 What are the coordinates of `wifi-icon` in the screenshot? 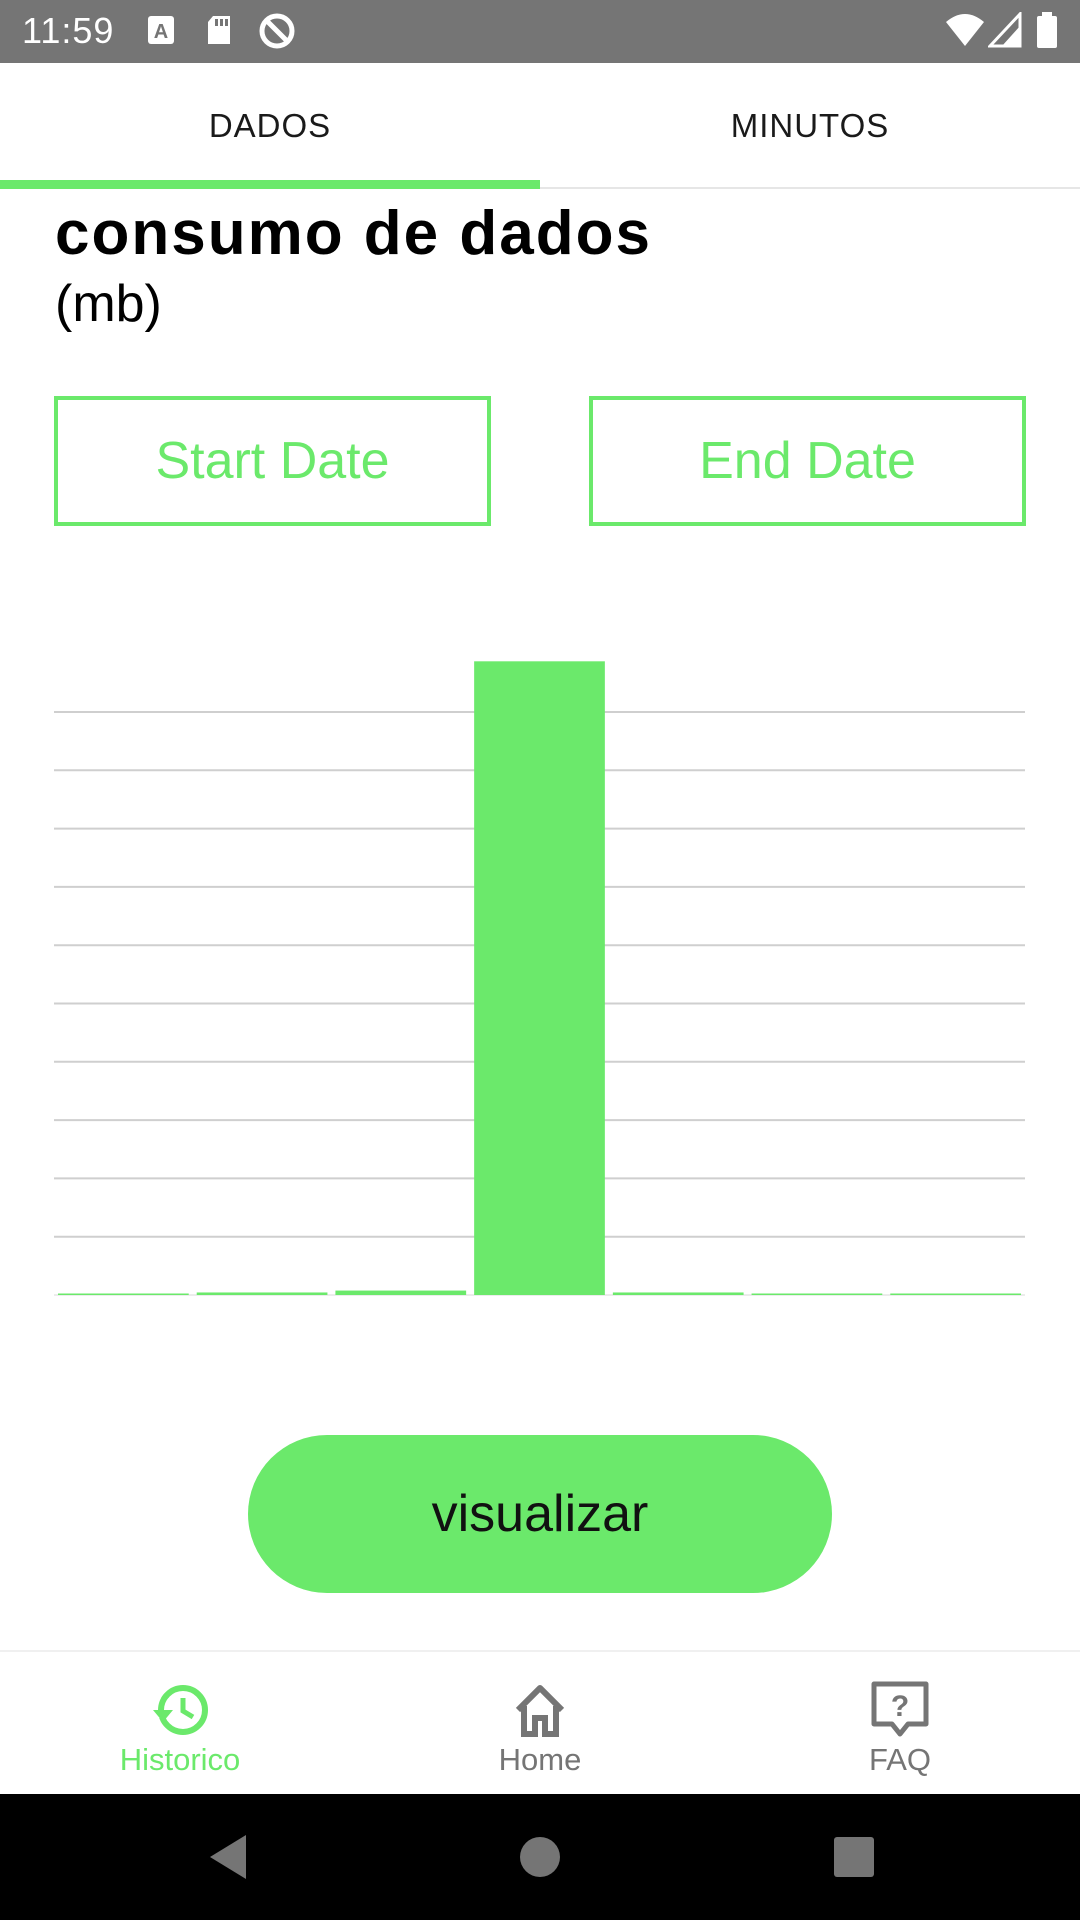 It's located at (965, 32).